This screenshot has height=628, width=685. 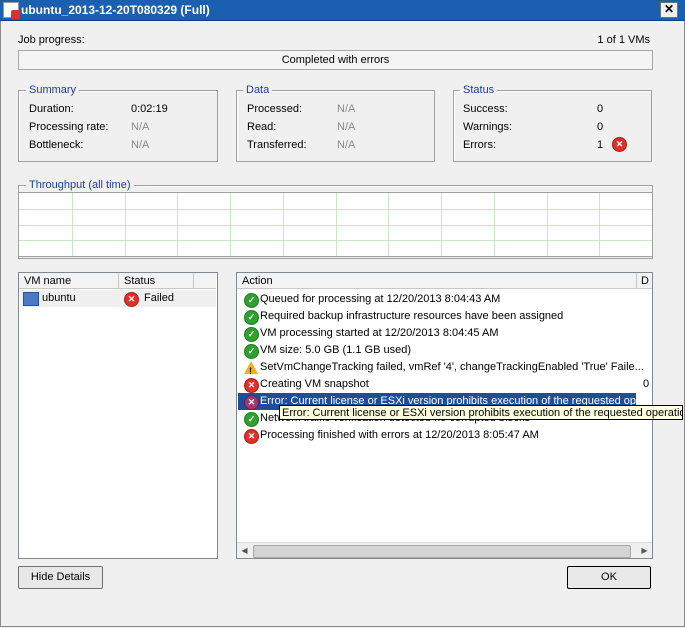 What do you see at coordinates (59, 298) in the screenshot?
I see `vm-name: ubuntu` at bounding box center [59, 298].